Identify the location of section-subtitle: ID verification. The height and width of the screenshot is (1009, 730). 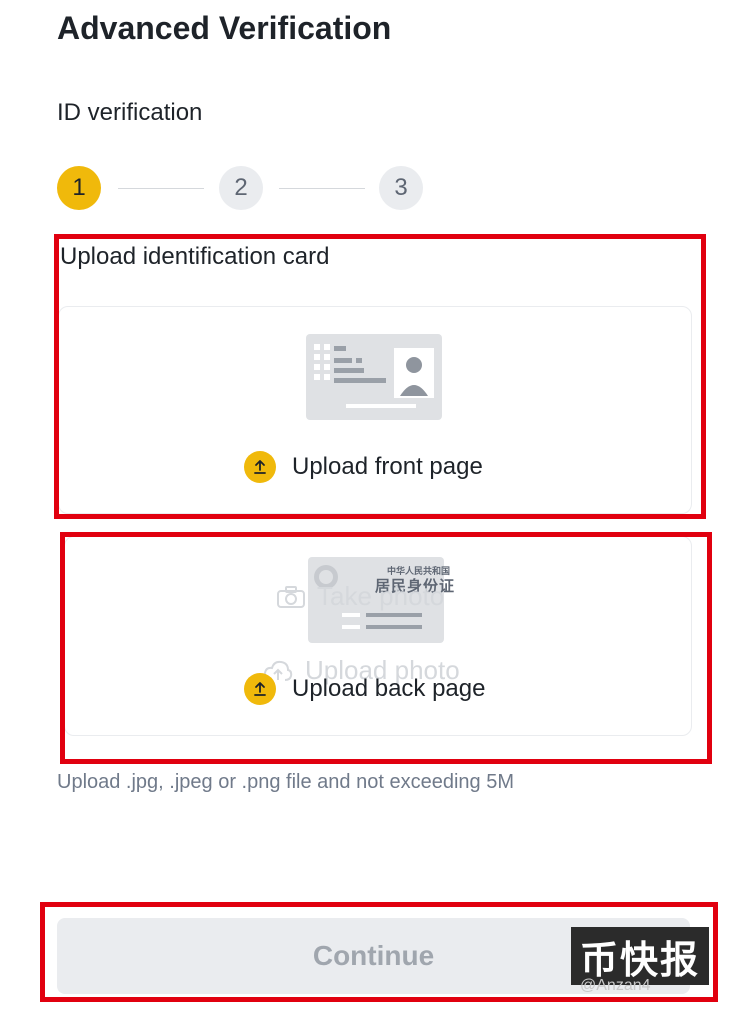
(130, 112).